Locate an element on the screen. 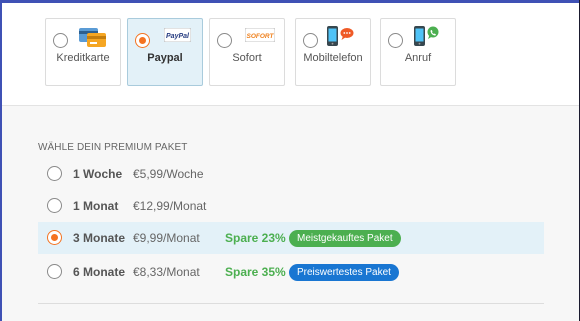  payment-method-kreditkarte: Kreditkarte is located at coordinates (83, 52).